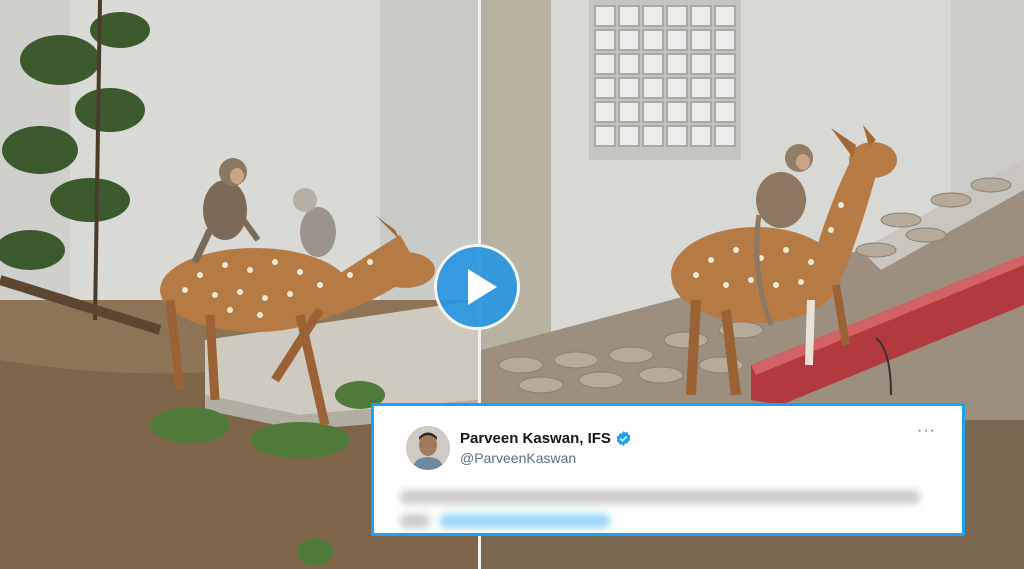 This screenshot has height=569, width=1024. What do you see at coordinates (535, 438) in the screenshot?
I see `author-name: Parveen Kaswan, IFS` at bounding box center [535, 438].